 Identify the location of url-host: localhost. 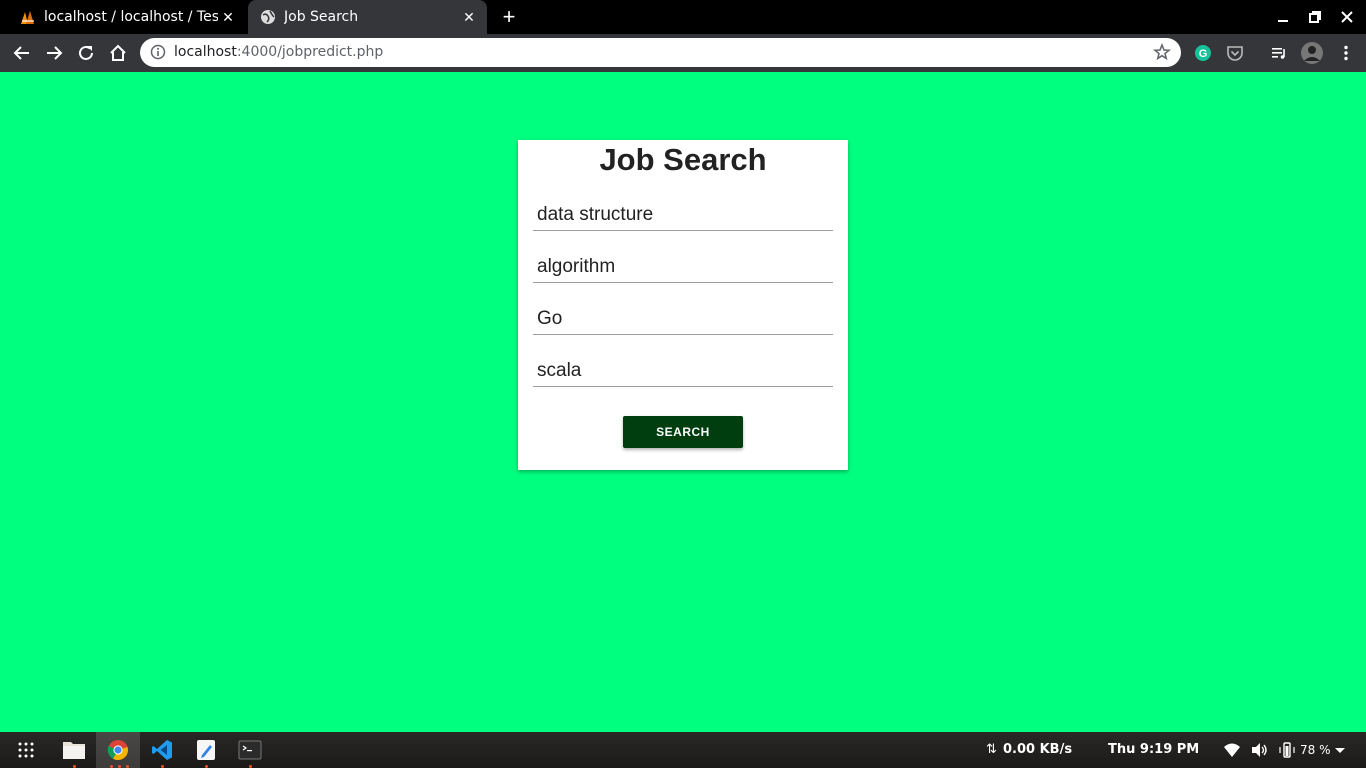
(205, 52).